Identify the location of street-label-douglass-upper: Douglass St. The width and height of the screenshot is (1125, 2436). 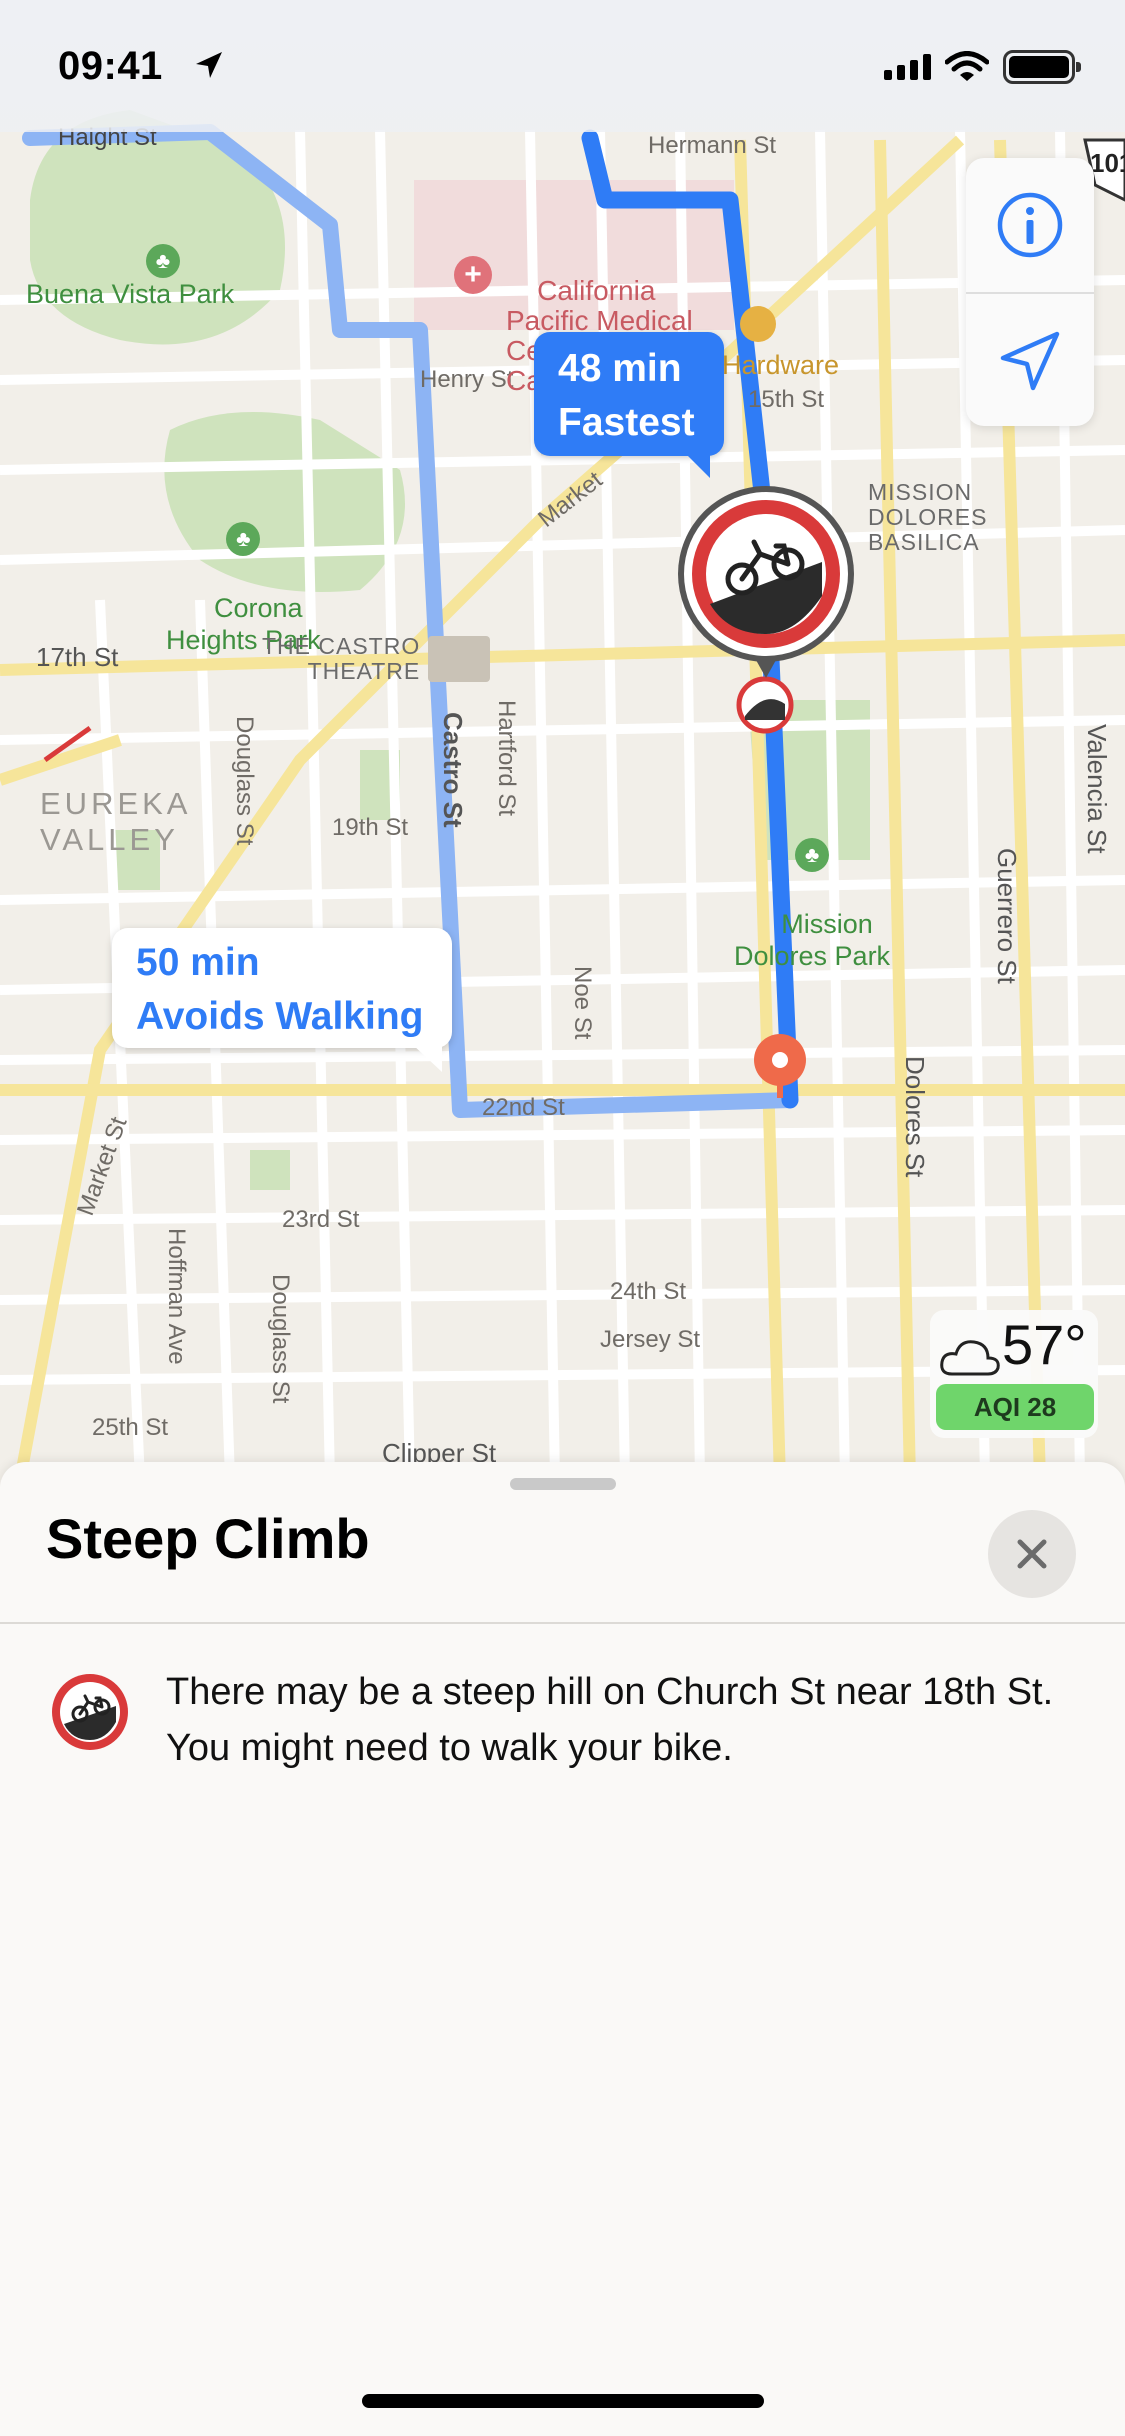
(244, 781).